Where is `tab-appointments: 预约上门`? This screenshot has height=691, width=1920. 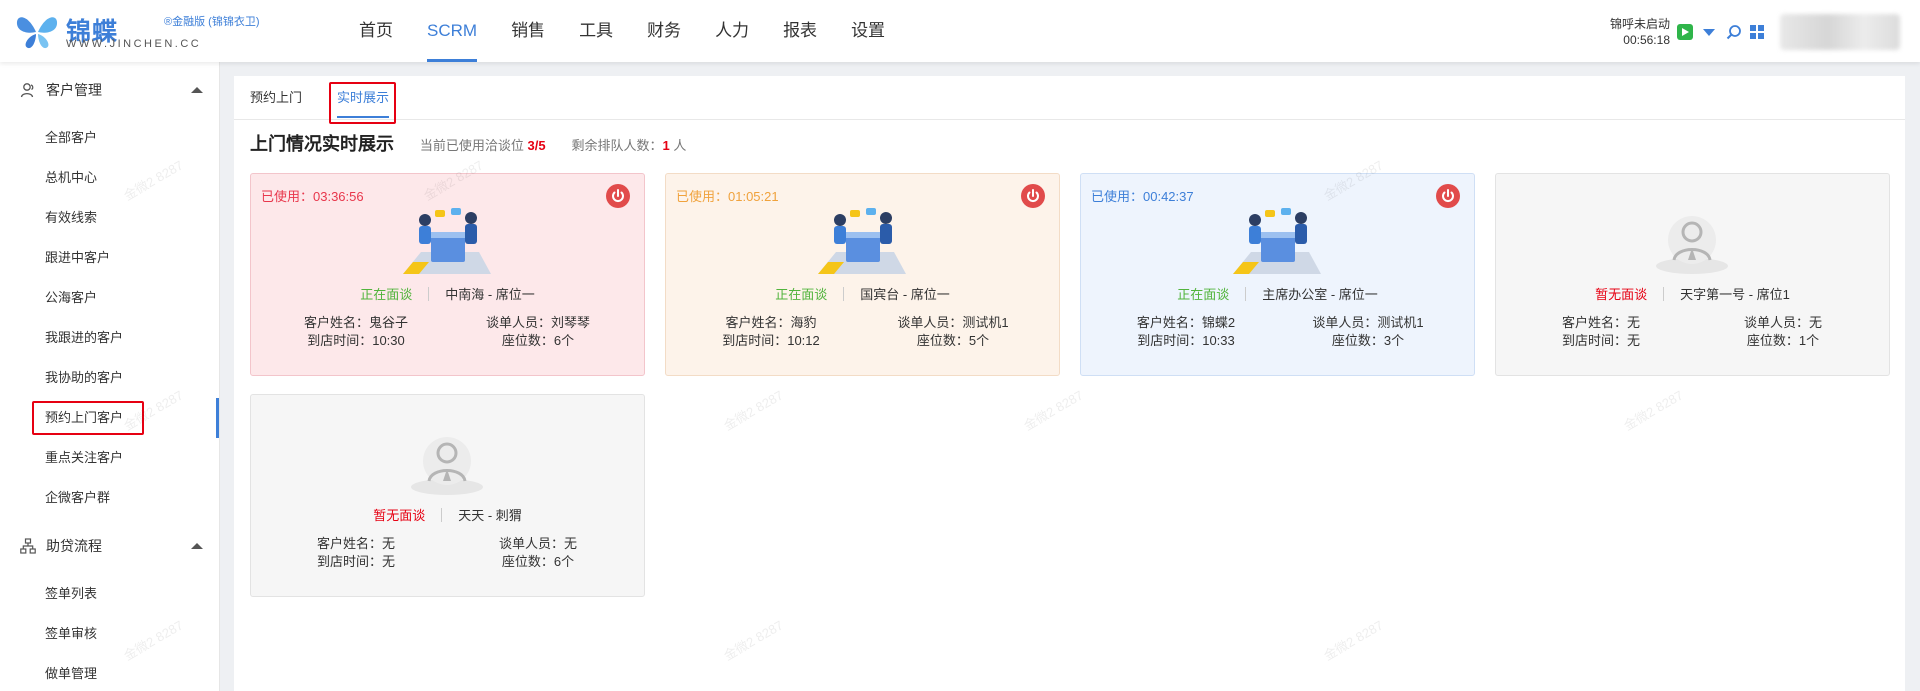 tab-appointments: 预约上门 is located at coordinates (276, 98).